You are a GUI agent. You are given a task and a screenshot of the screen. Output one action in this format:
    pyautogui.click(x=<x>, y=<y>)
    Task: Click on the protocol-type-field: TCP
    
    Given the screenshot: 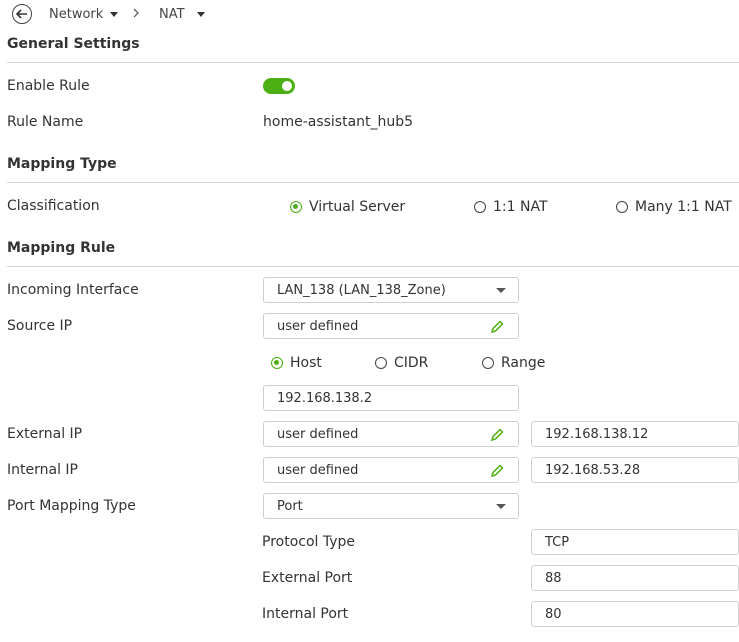 What is the action you would take?
    pyautogui.click(x=635, y=542)
    